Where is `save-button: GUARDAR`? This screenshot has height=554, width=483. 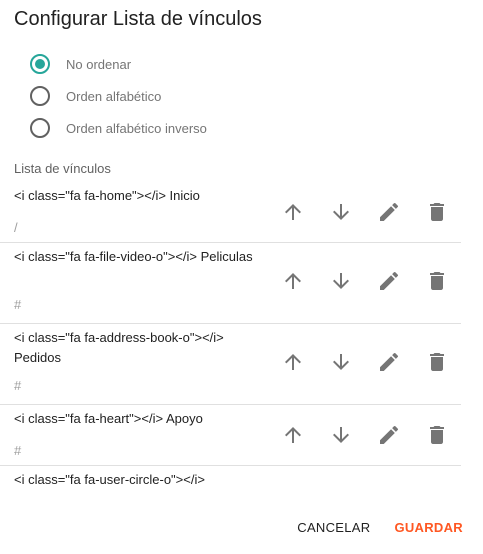 save-button: GUARDAR is located at coordinates (428, 527).